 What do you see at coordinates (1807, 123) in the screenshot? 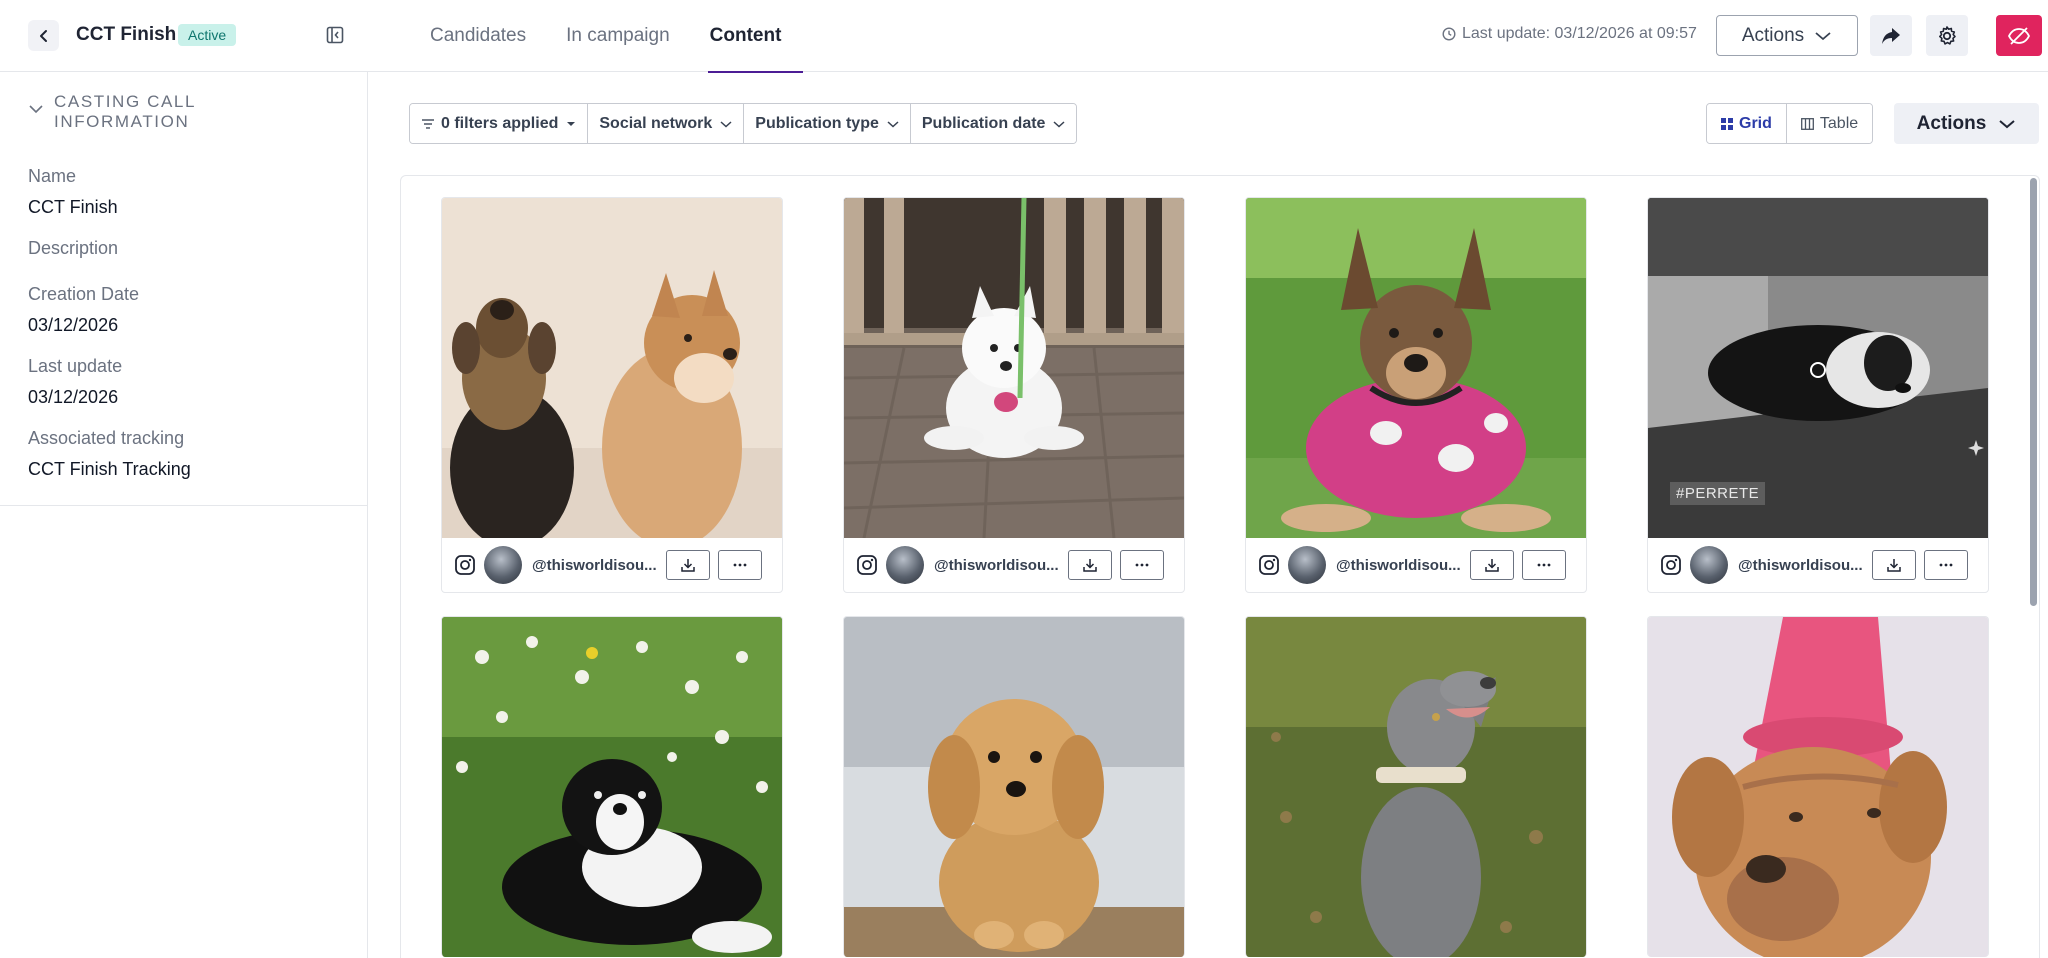
I see `table-icon` at bounding box center [1807, 123].